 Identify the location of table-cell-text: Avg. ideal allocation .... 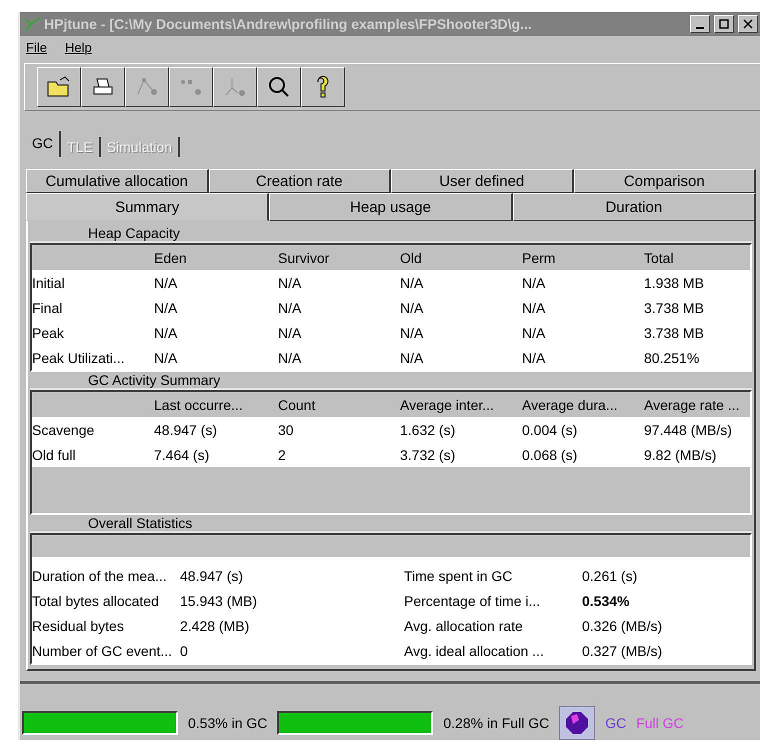
(474, 650).